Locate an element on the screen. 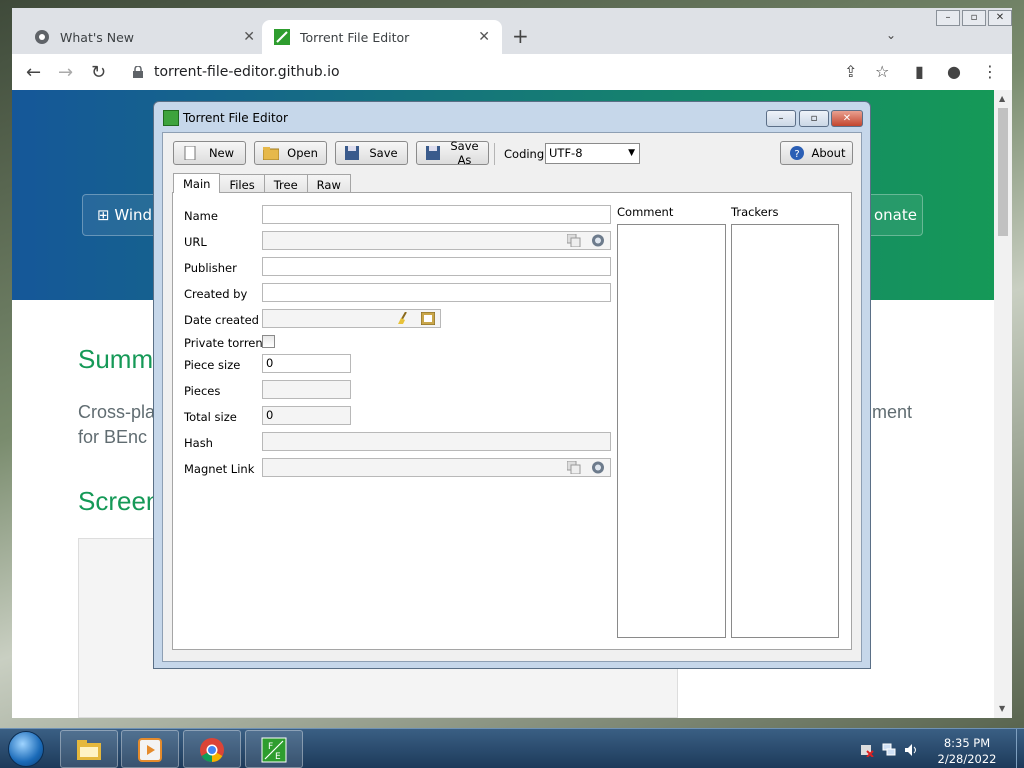 Image resolution: width=1024 pixels, height=768 pixels. maximize-icon: ▫ is located at coordinates (974, 18).